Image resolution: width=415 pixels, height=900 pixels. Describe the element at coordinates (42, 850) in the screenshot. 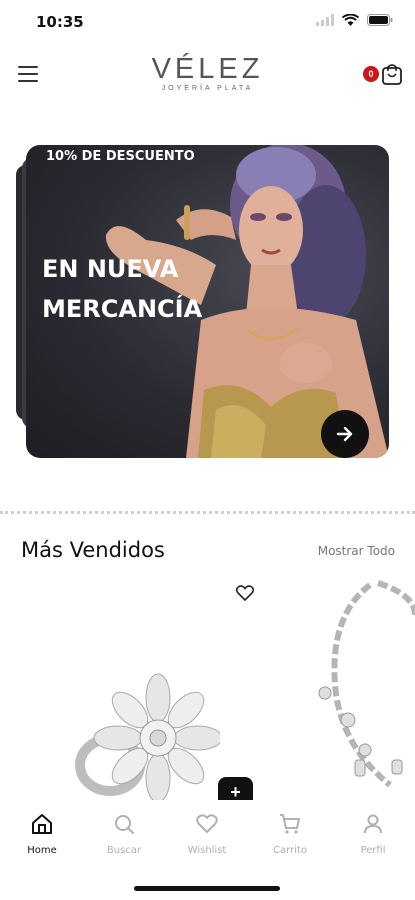

I see `nav-label: Home` at that location.